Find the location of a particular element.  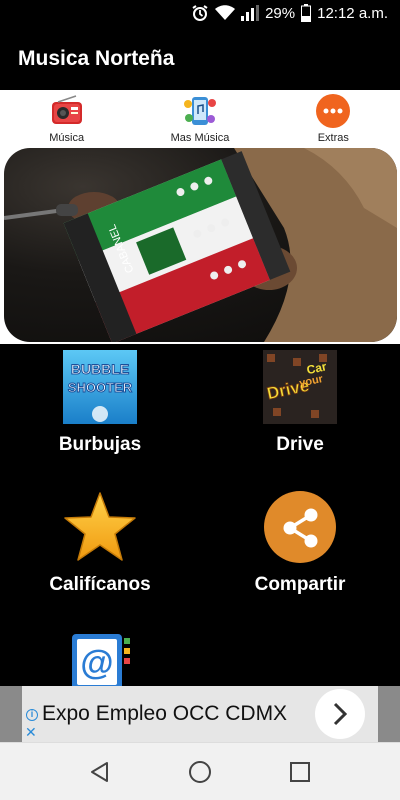

tab-mas-musica: Mas Música is located at coordinates (199, 119).